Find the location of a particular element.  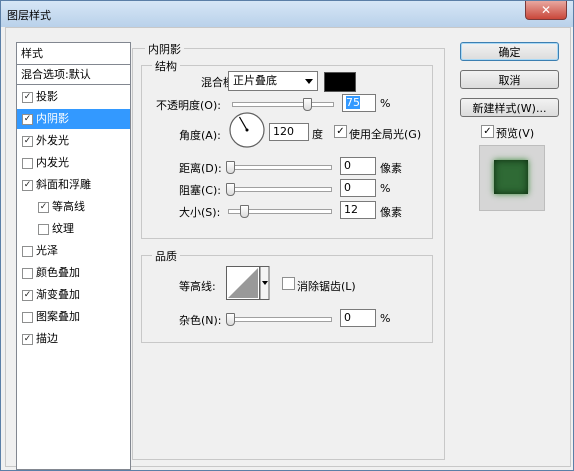

style-item: ✓ 斜面和浮雕 is located at coordinates (73, 185).